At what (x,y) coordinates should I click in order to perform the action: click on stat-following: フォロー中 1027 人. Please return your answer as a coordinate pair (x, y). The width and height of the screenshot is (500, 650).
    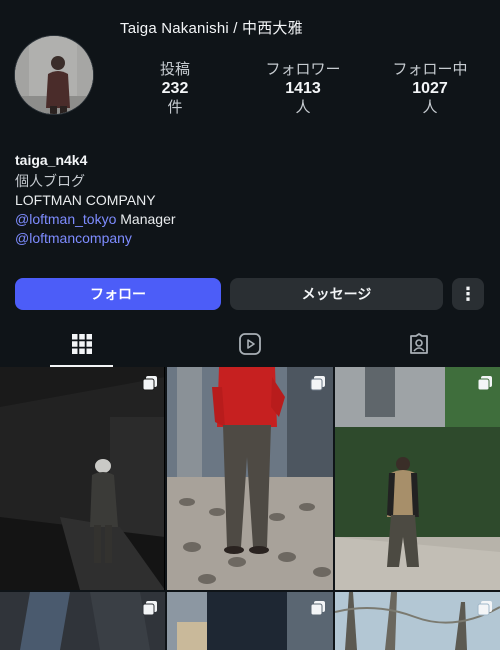
    Looking at the image, I should click on (430, 88).